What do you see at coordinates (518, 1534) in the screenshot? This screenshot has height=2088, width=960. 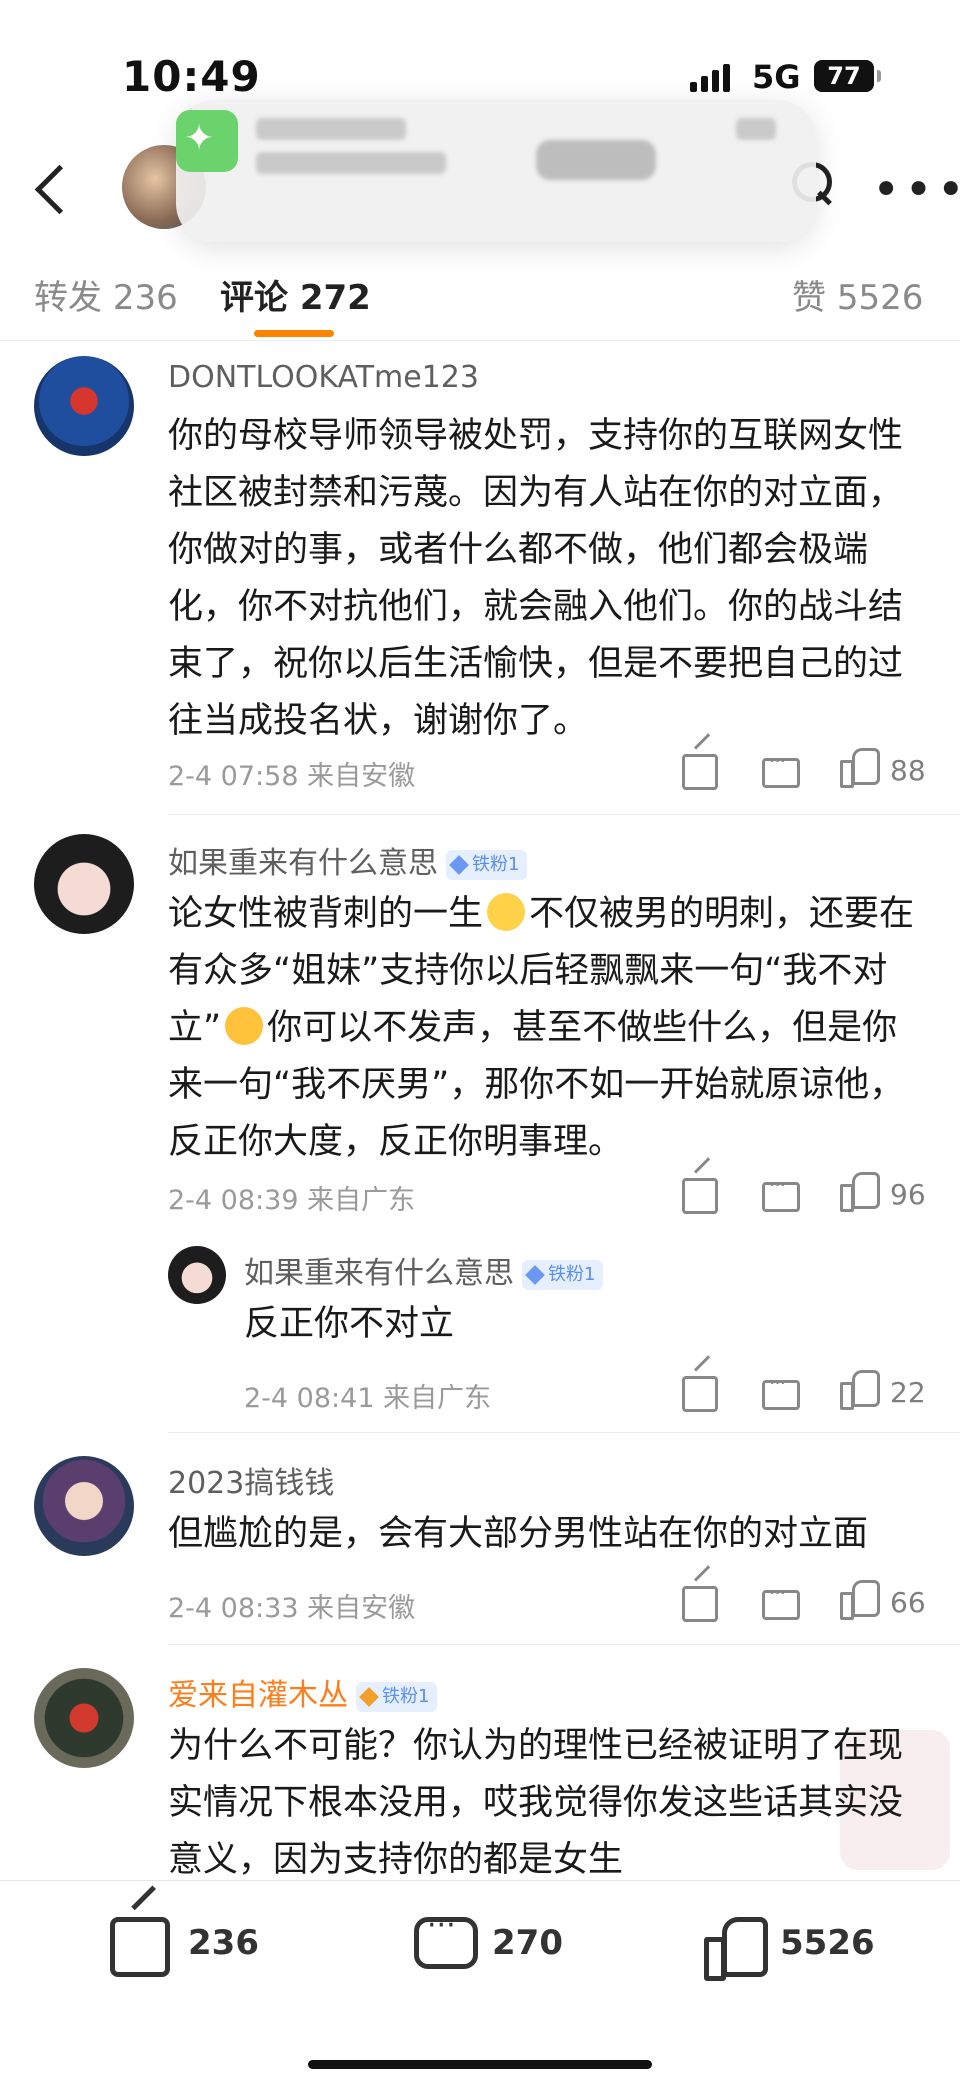 I see `comment-text: 但尴尬的是，会有大部分男性站在你的对立面` at bounding box center [518, 1534].